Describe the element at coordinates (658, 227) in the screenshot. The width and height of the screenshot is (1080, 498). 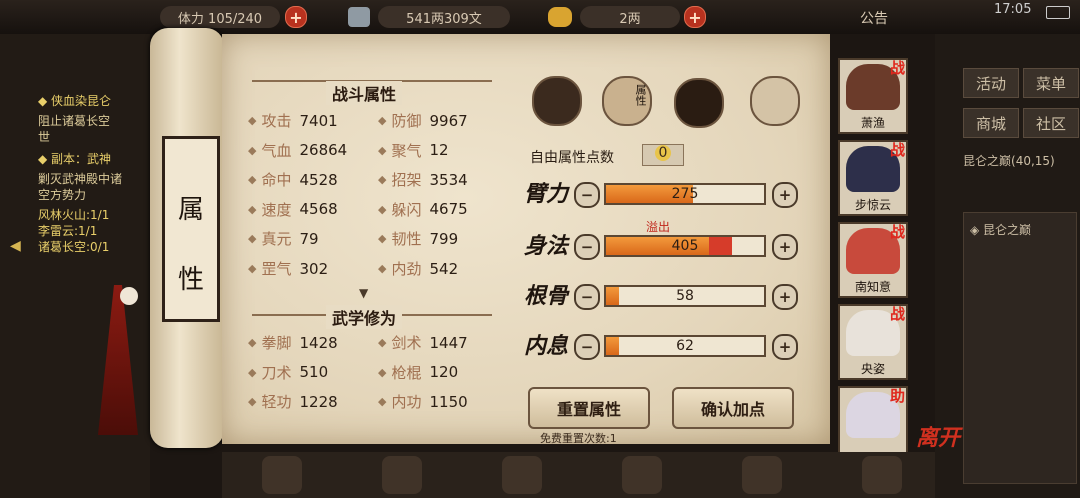
I see `overflow-label: 溢出` at that location.